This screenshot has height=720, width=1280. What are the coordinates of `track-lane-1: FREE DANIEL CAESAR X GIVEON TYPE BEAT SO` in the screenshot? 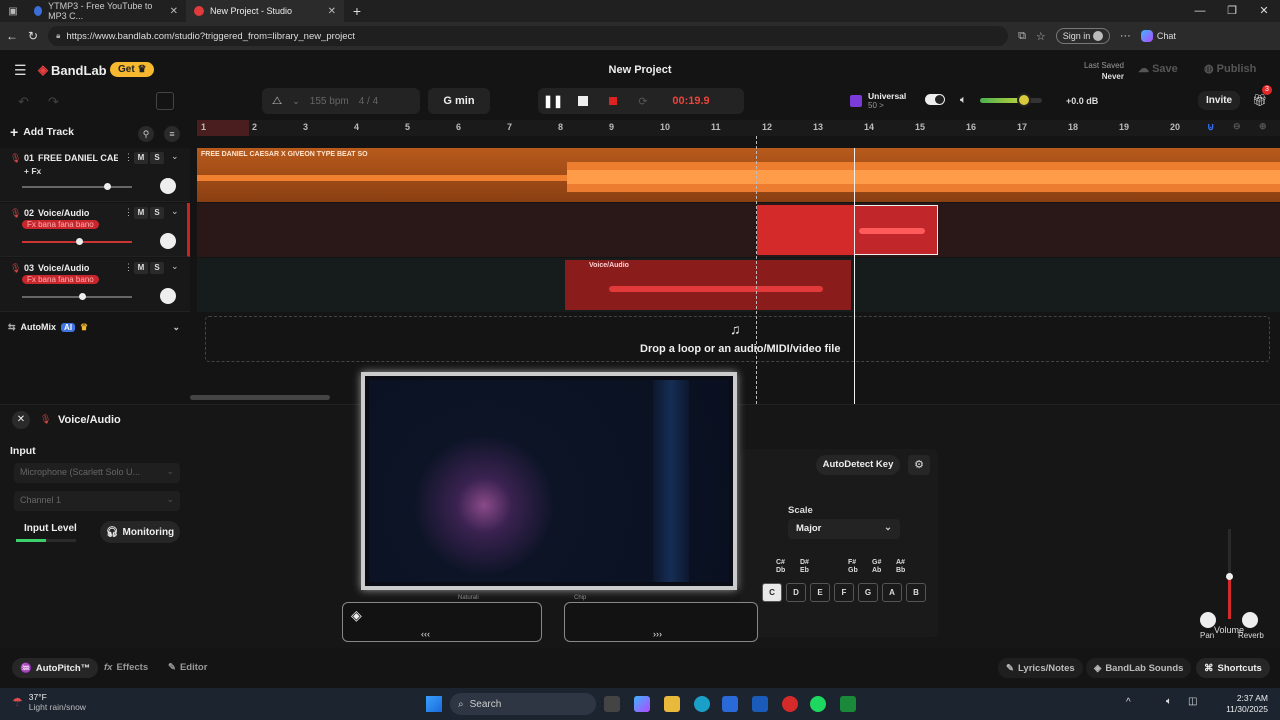 It's located at (738, 175).